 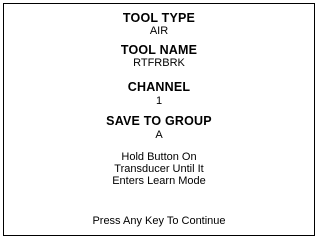 I want to click on instruction-line: Hold Button On, so click(x=159, y=157).